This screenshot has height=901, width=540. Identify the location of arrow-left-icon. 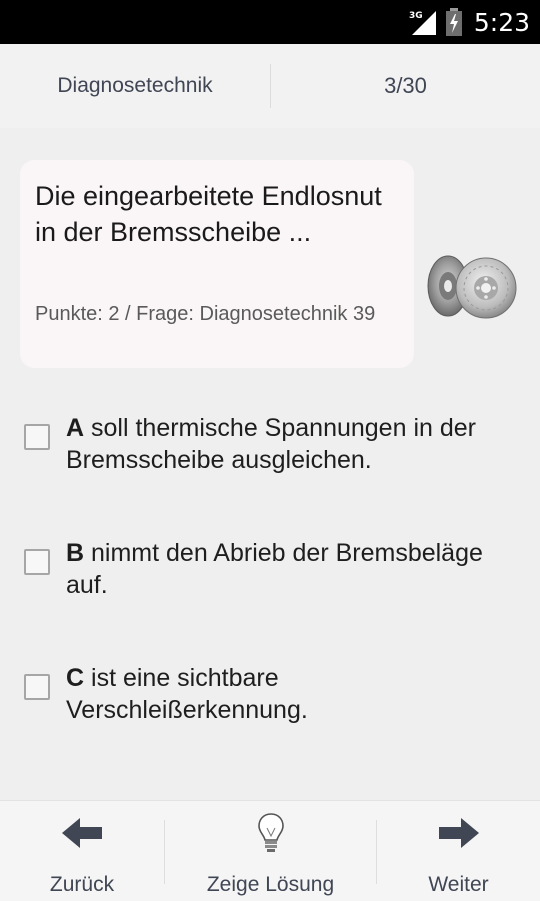
(82, 833).